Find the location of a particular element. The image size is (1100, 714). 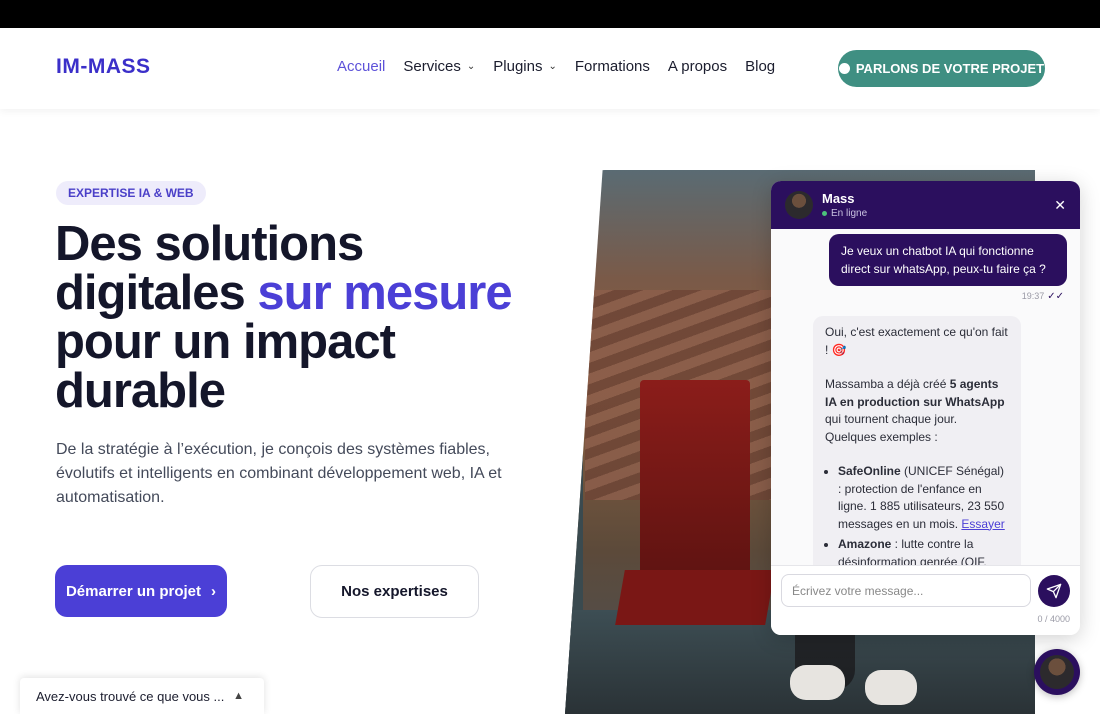

expertises-button: Nos expertises is located at coordinates (394, 591).